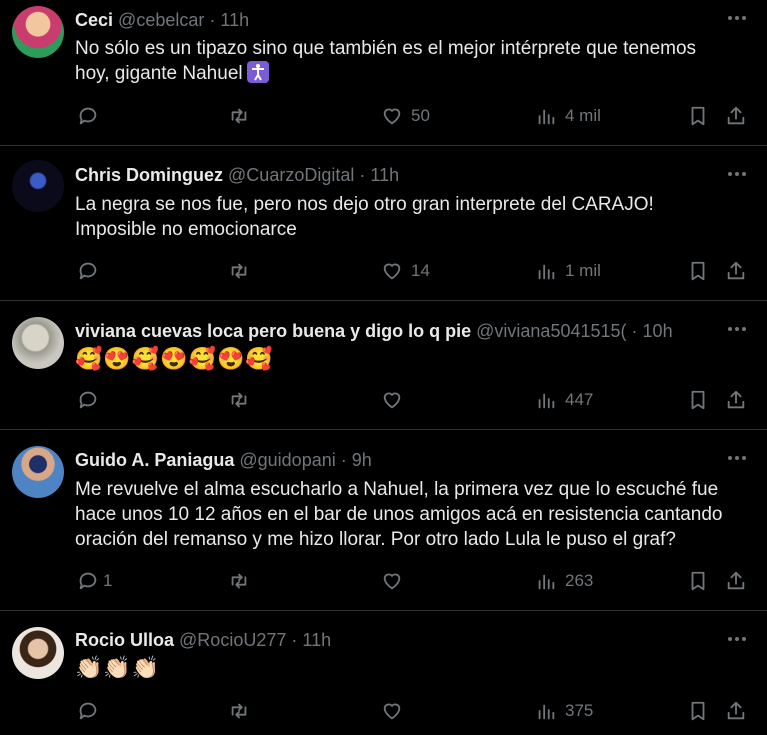 The height and width of the screenshot is (735, 767). Describe the element at coordinates (291, 175) in the screenshot. I see `author-handle: @CuarzoDigital` at that location.